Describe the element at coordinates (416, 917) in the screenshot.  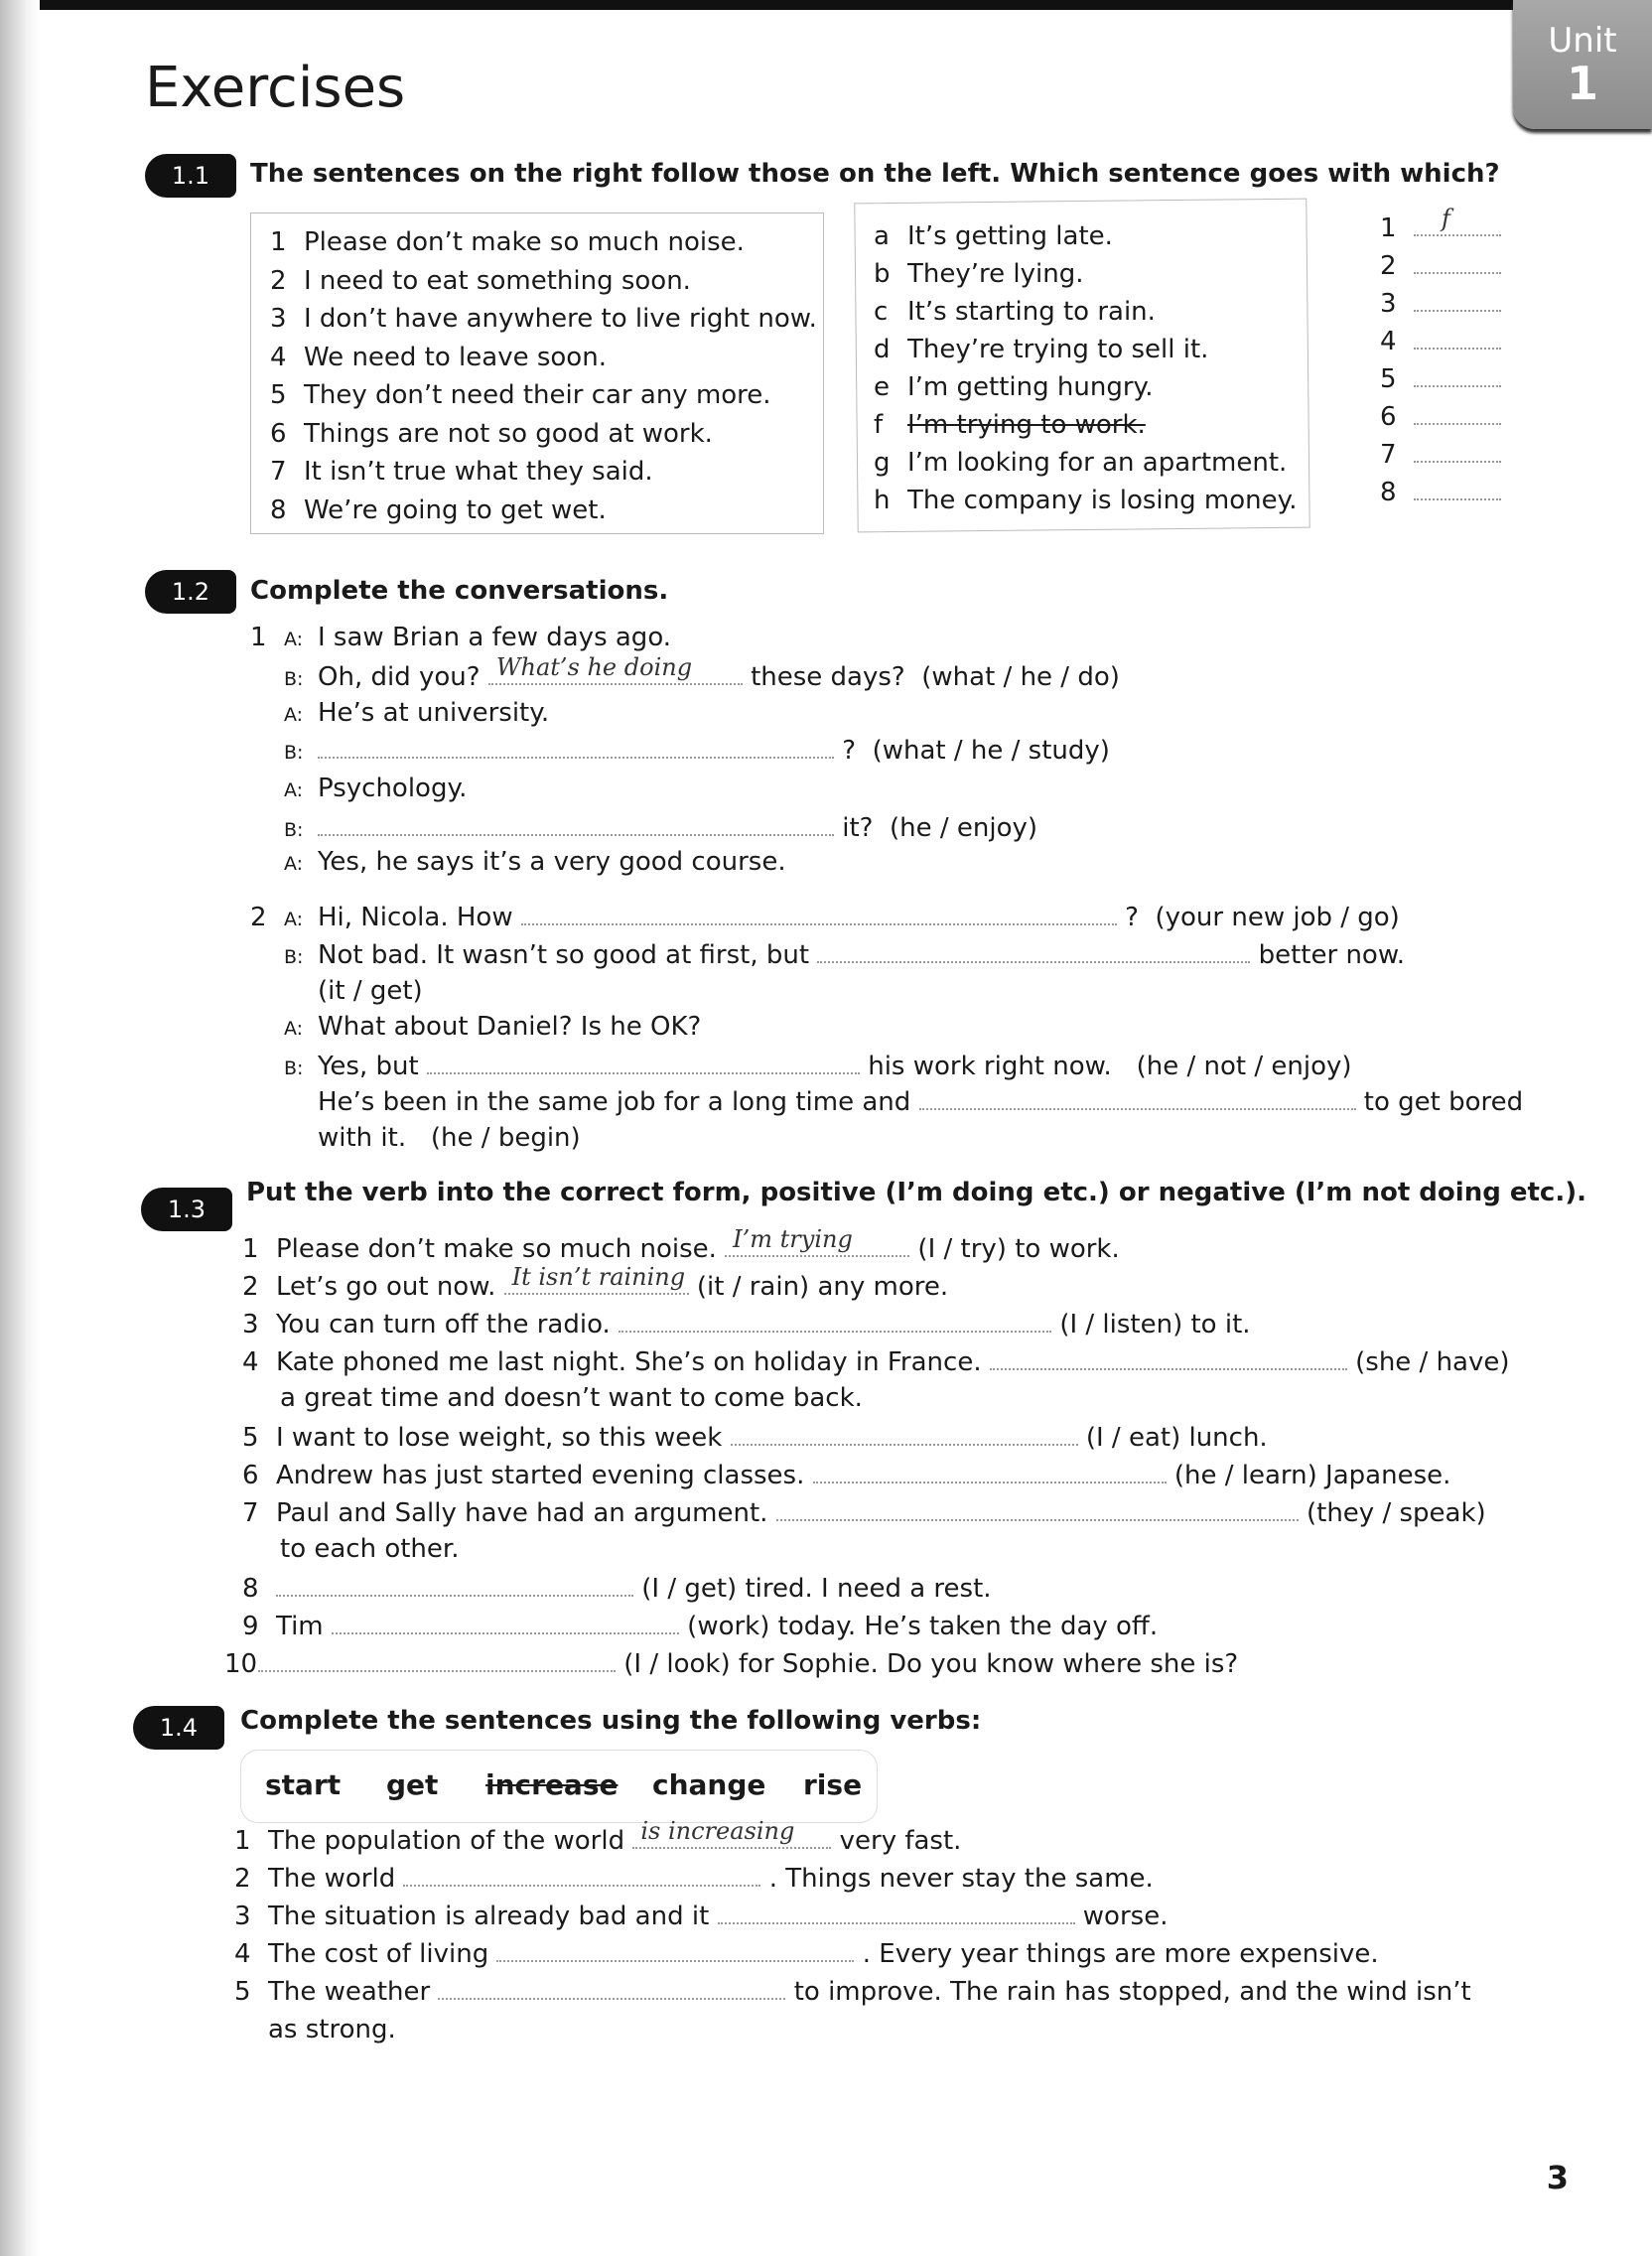
I see `line-text: Hi, Nicola. How` at that location.